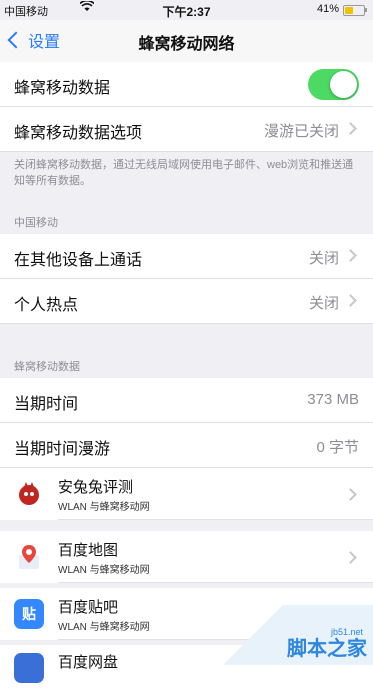  Describe the element at coordinates (301, 131) in the screenshot. I see `roaming-status-value: 漫游已关闭` at that location.